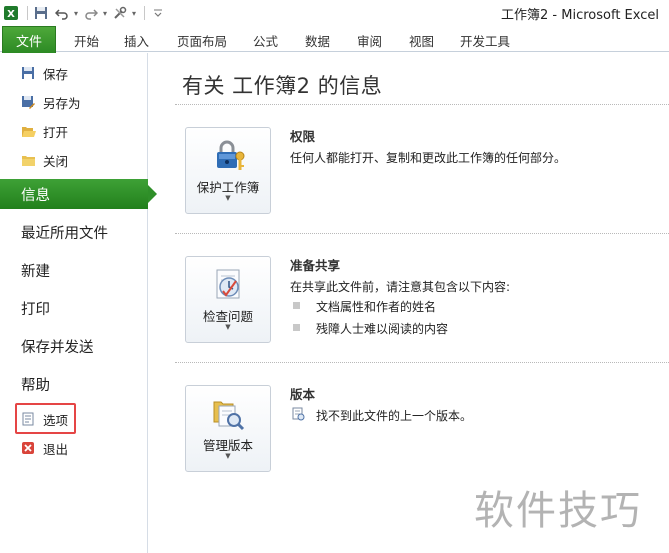  Describe the element at coordinates (303, 136) in the screenshot. I see `permissions-heading: 权限` at that location.